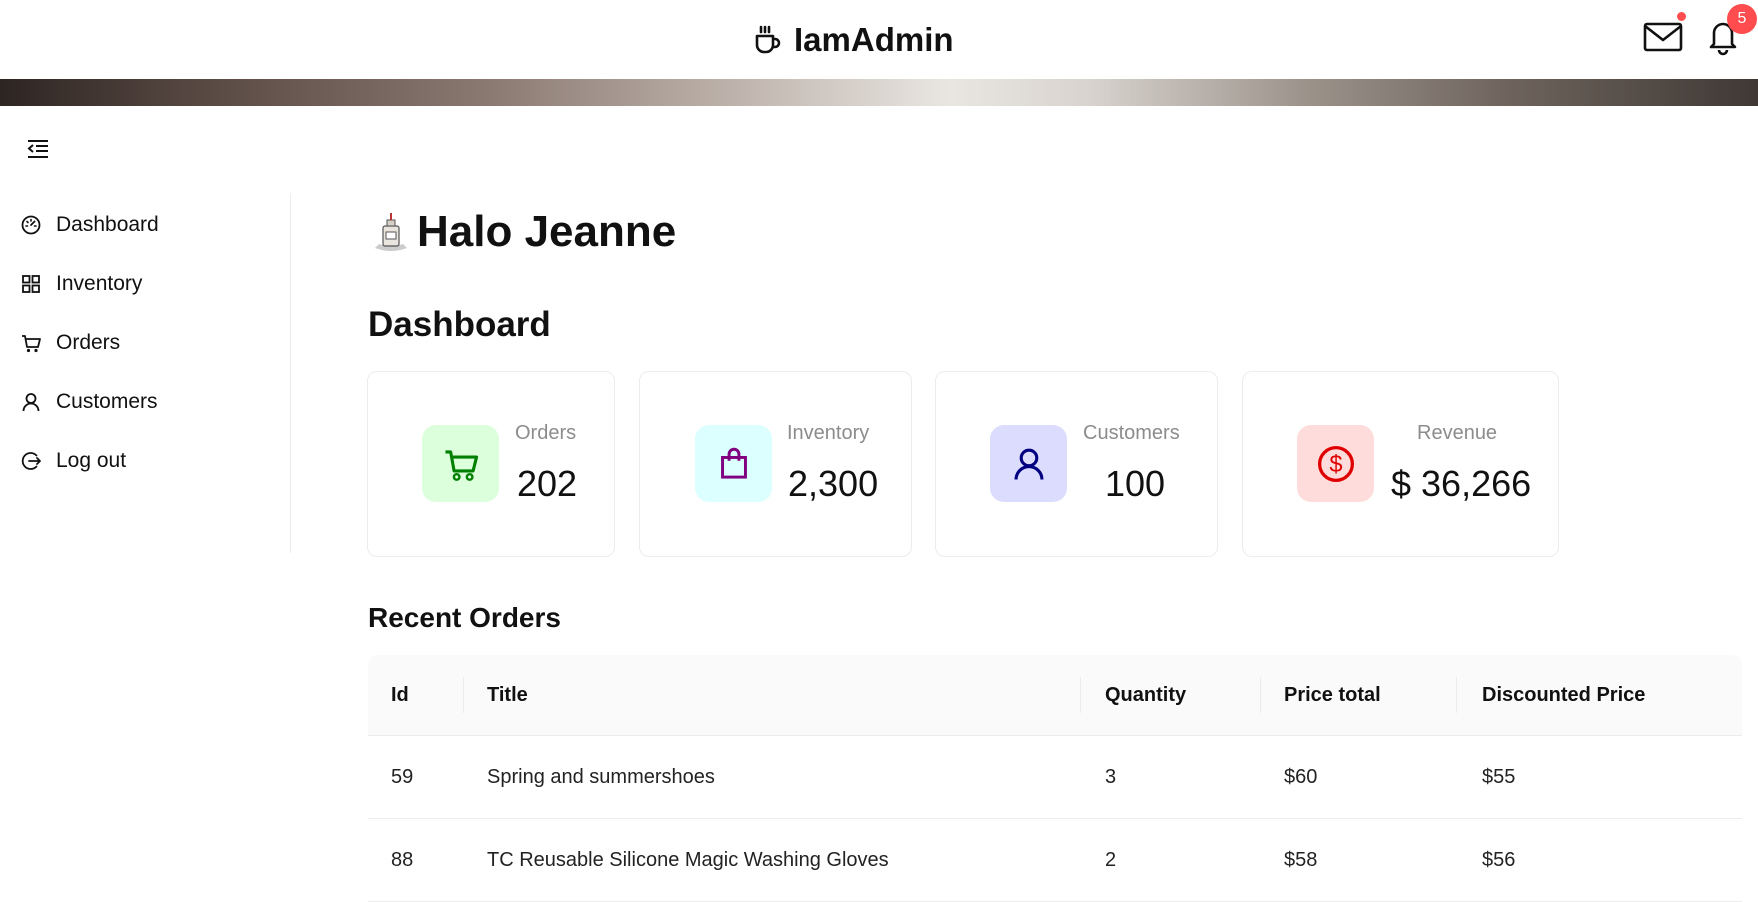  I want to click on stat-card-orders: Orders 202, so click(491, 464).